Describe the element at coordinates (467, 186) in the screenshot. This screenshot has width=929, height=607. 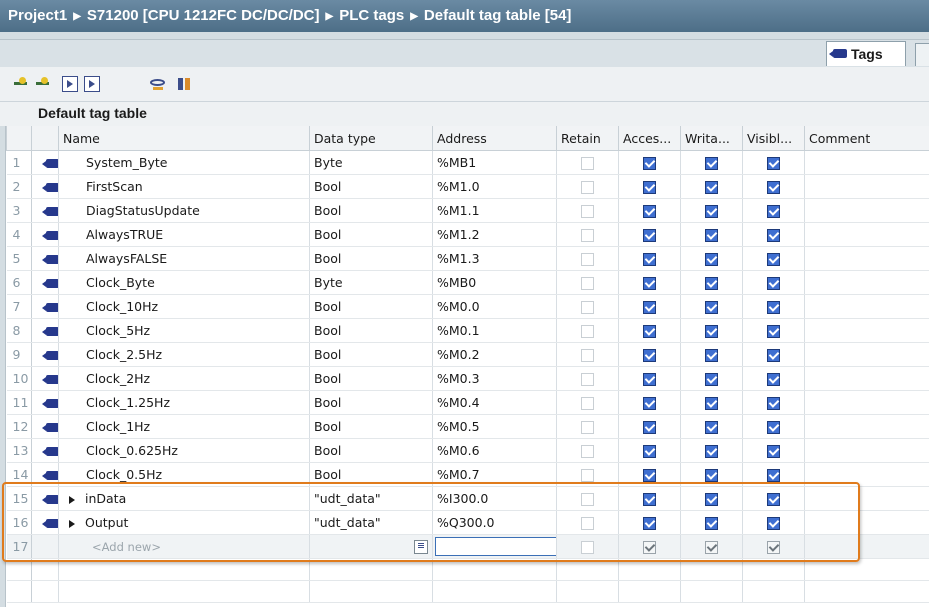
I see `table-row: 2 FirstScan Bool %M1.0` at that location.